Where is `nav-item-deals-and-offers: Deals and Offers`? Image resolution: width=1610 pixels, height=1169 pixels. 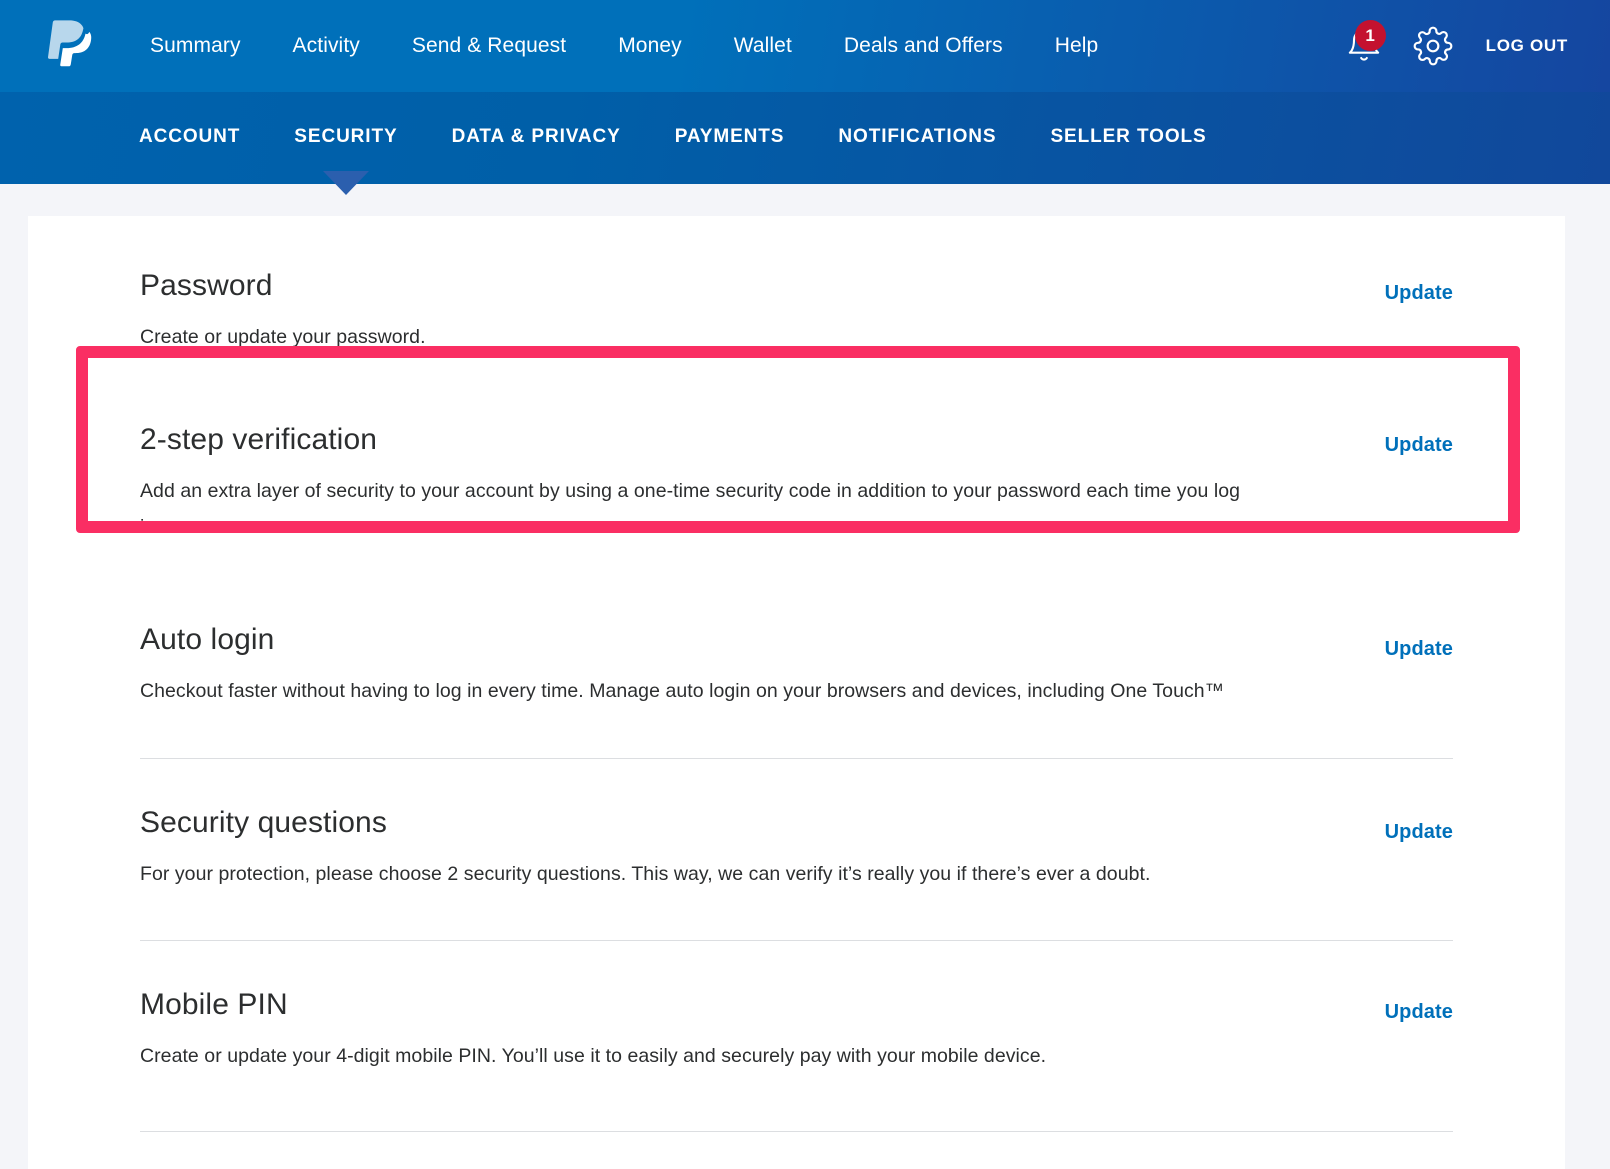
nav-item-deals-and-offers: Deals and Offers is located at coordinates (923, 46).